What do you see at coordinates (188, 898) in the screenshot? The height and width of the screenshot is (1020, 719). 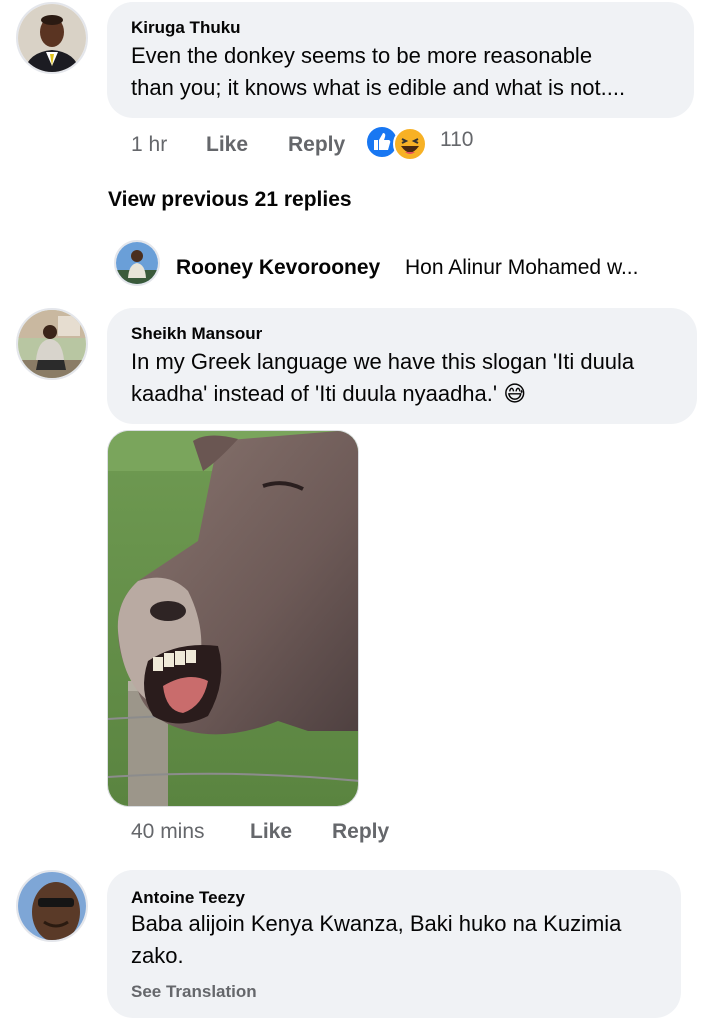 I see `comment-author: Antoine Teezy` at bounding box center [188, 898].